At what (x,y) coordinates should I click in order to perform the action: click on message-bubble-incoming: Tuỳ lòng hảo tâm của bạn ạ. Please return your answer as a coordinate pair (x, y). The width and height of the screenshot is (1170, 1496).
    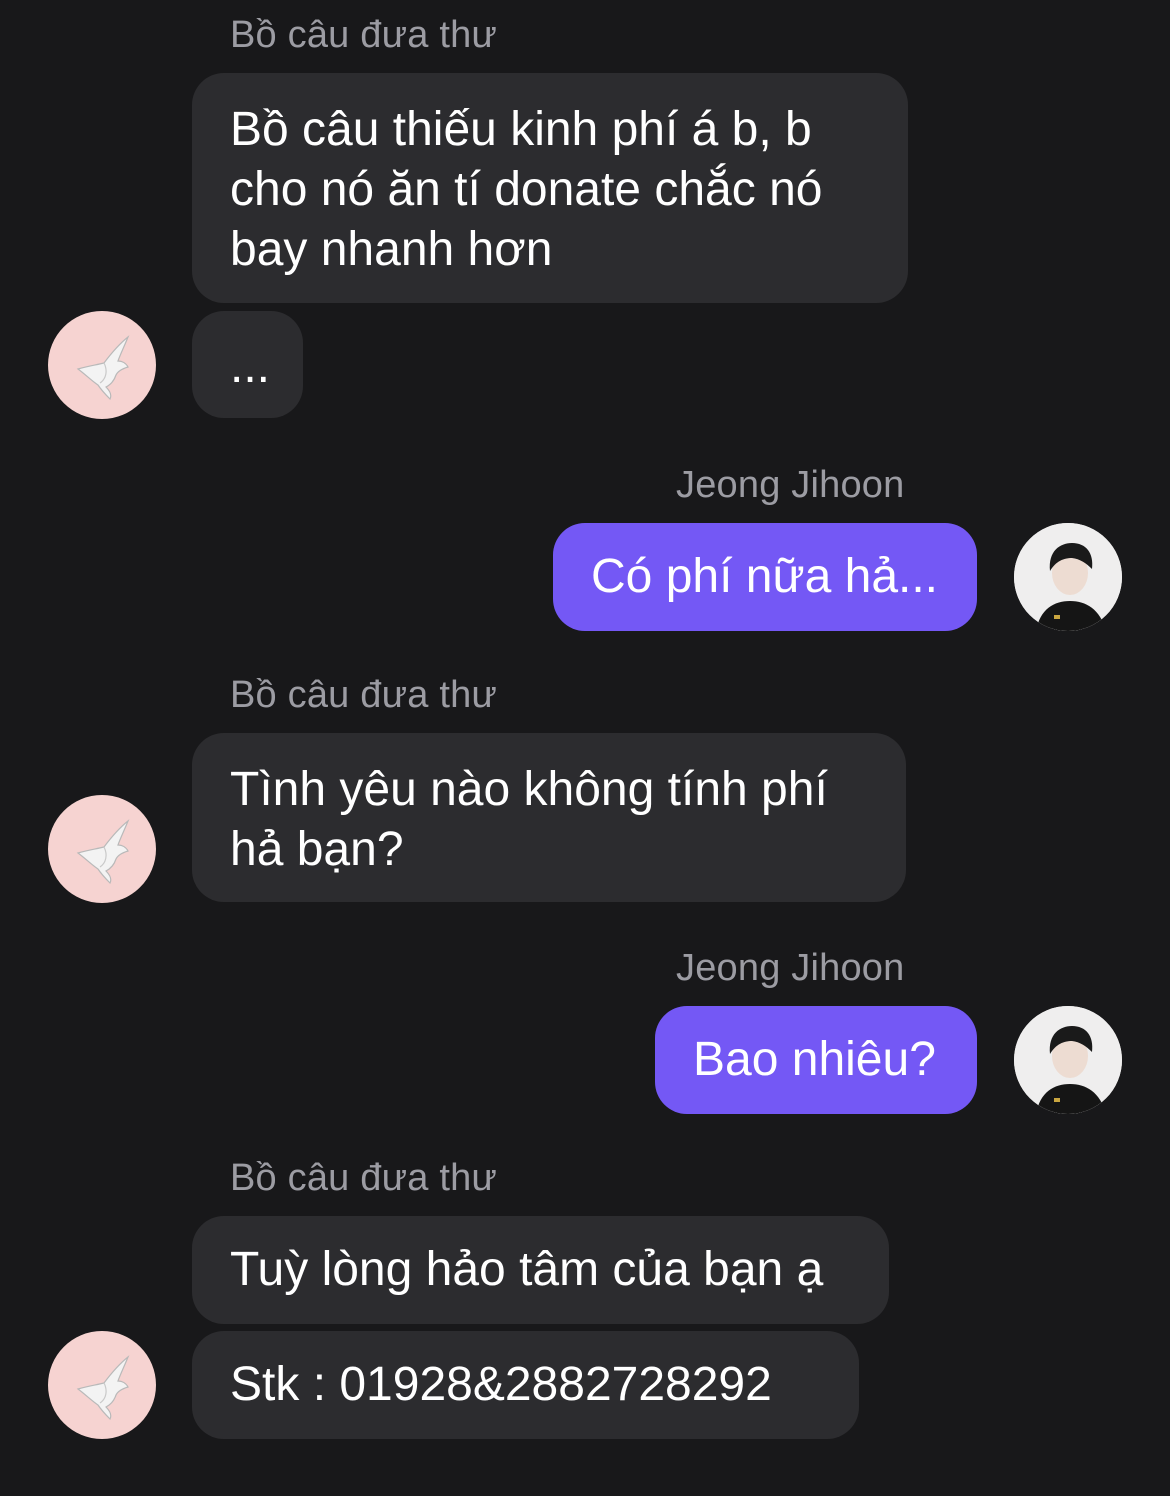
    Looking at the image, I should click on (540, 1270).